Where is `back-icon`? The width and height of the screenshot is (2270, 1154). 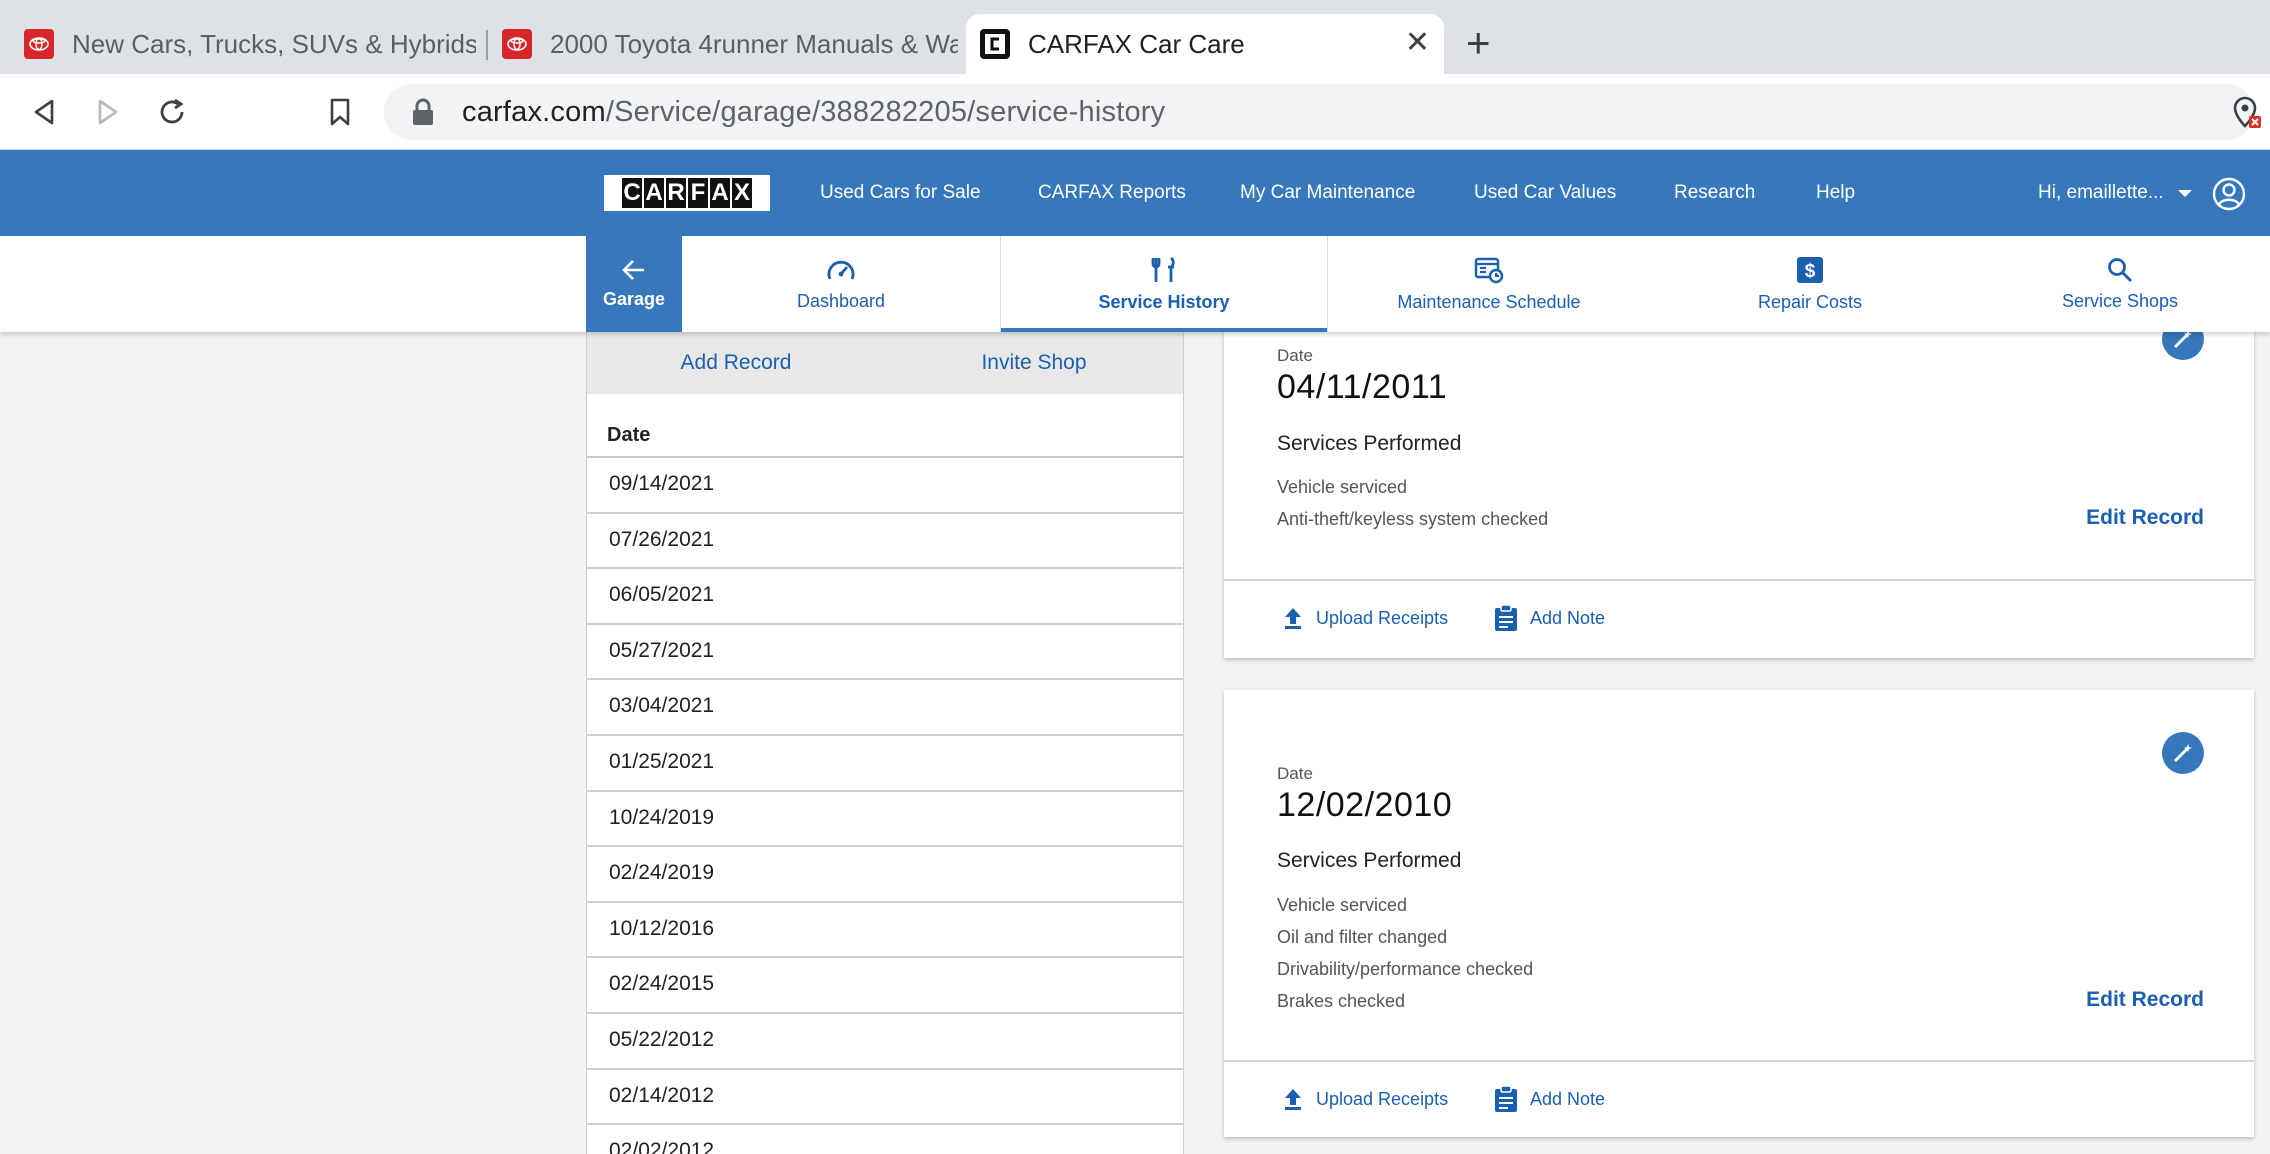
back-icon is located at coordinates (44, 112).